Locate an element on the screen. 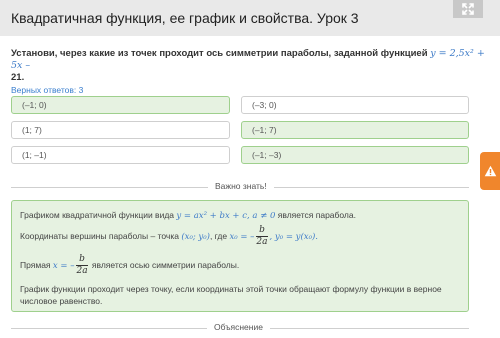 This screenshot has width=500, height=338. axis-fraction-denominator: 2a is located at coordinates (82, 271).